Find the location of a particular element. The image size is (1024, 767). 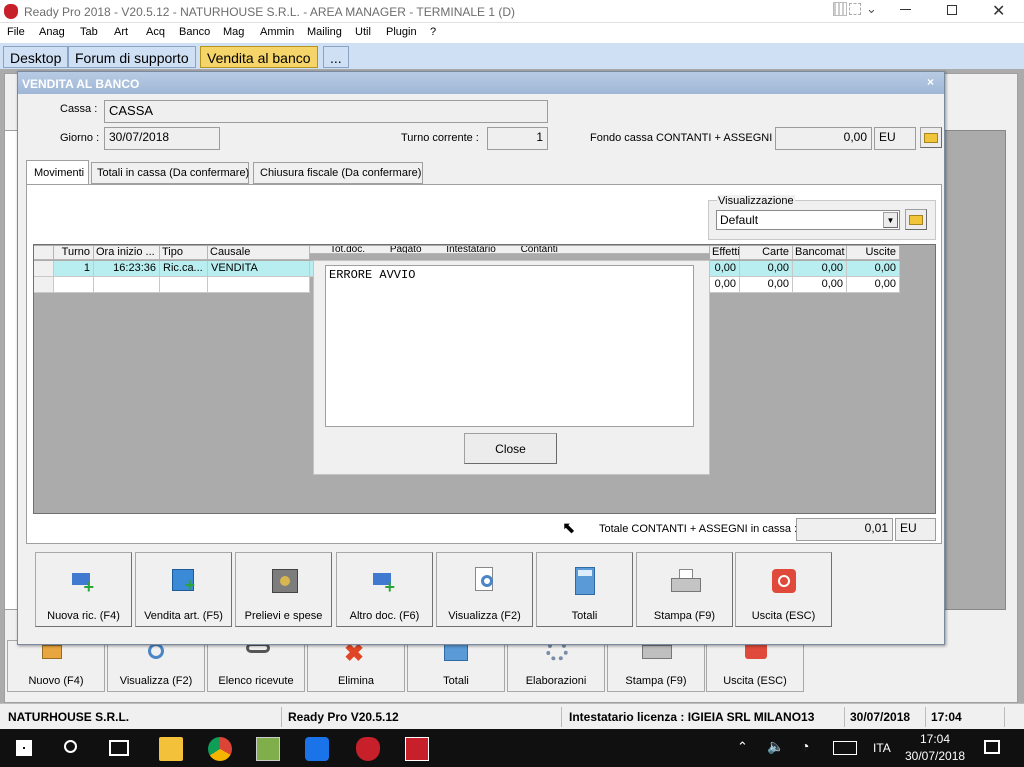

chrome-icon is located at coordinates (220, 749).